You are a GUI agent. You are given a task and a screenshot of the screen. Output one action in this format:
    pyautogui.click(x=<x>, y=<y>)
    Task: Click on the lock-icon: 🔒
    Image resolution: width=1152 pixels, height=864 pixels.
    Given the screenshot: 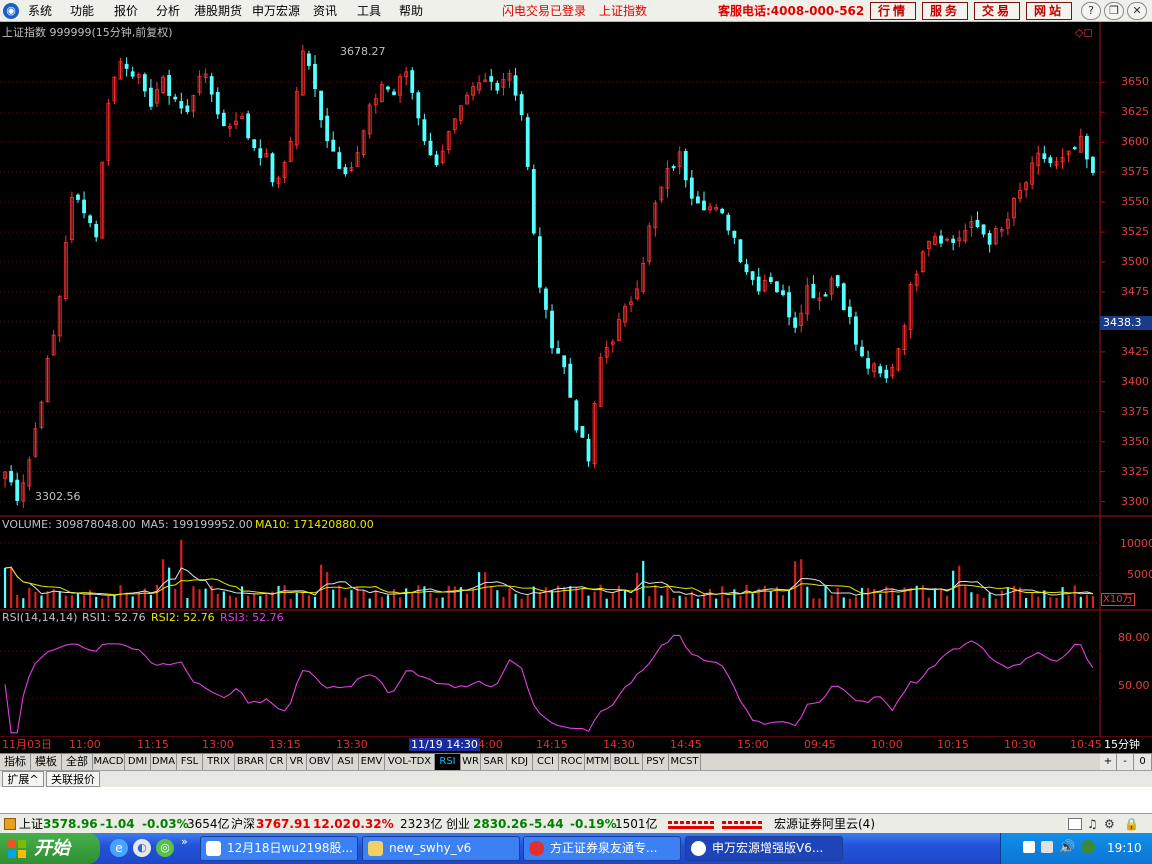 What is the action you would take?
    pyautogui.click(x=1131, y=824)
    